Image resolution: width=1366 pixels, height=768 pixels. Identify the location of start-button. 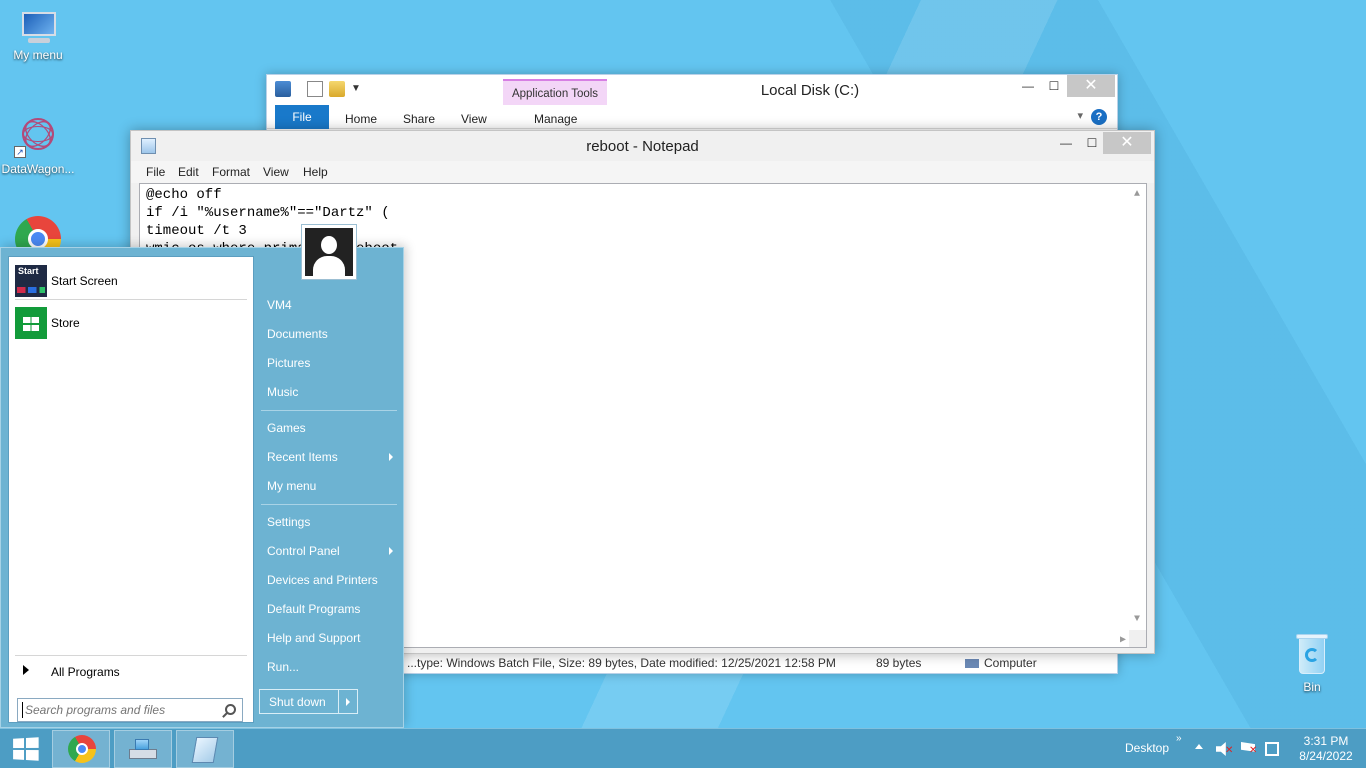
(24, 748).